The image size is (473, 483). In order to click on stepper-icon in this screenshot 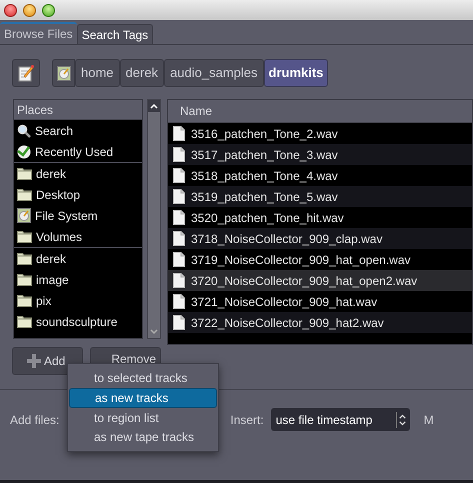, I will do `click(402, 420)`.